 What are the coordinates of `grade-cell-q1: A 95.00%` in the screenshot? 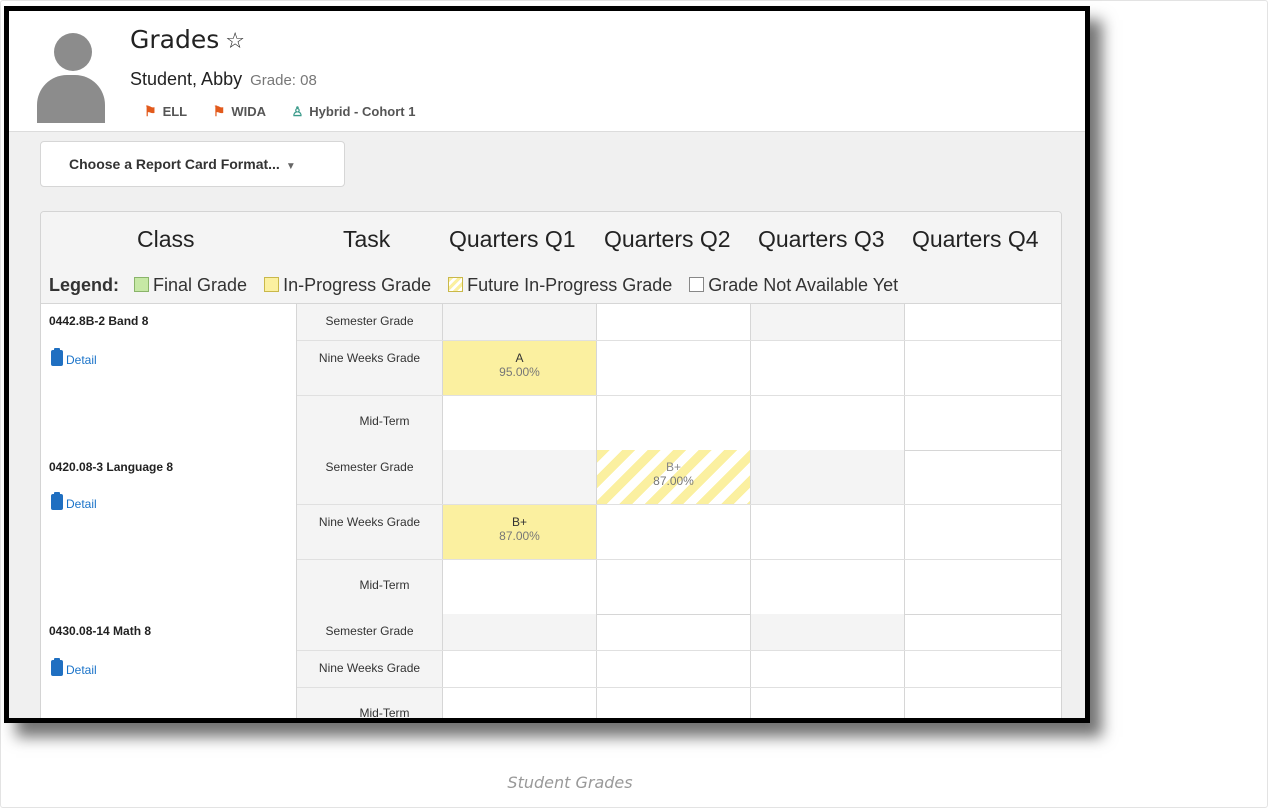 It's located at (520, 368).